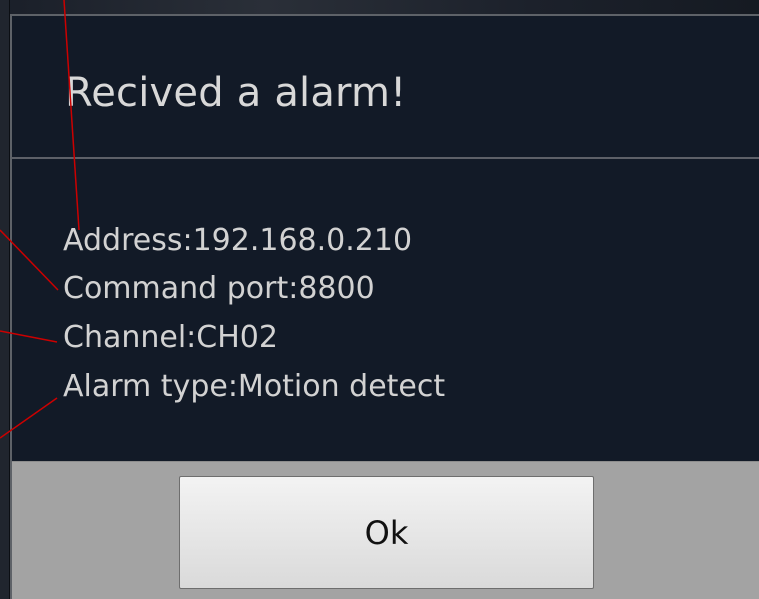  What do you see at coordinates (238, 240) in the screenshot?
I see `address-text: Address:192.168.0.210` at bounding box center [238, 240].